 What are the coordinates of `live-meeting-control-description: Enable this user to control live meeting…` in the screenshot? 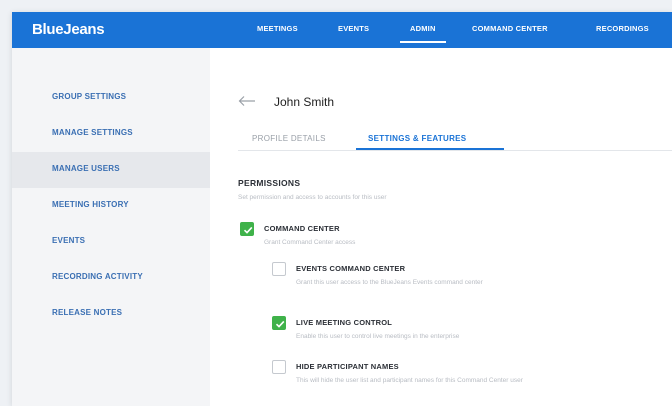 It's located at (378, 336).